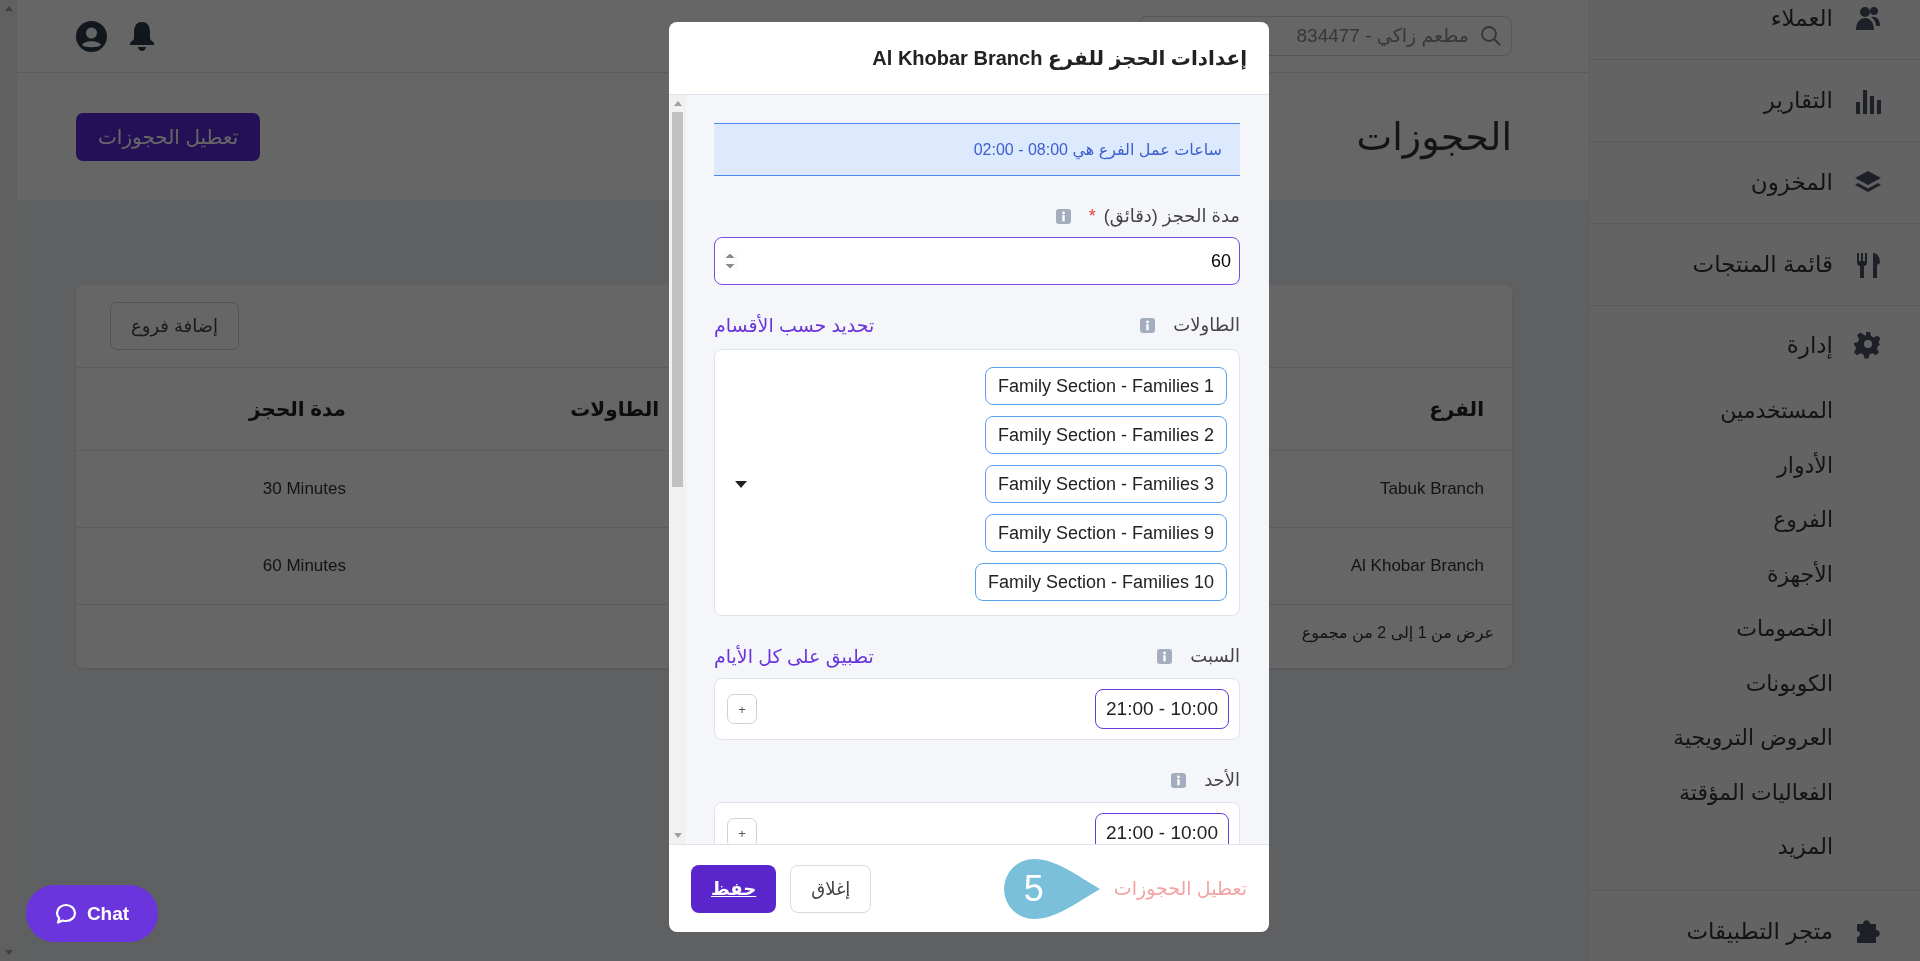 This screenshot has height=961, width=1920. I want to click on pagination-text: عرض من 1 إلى 2 من مجموع, so click(1397, 632).